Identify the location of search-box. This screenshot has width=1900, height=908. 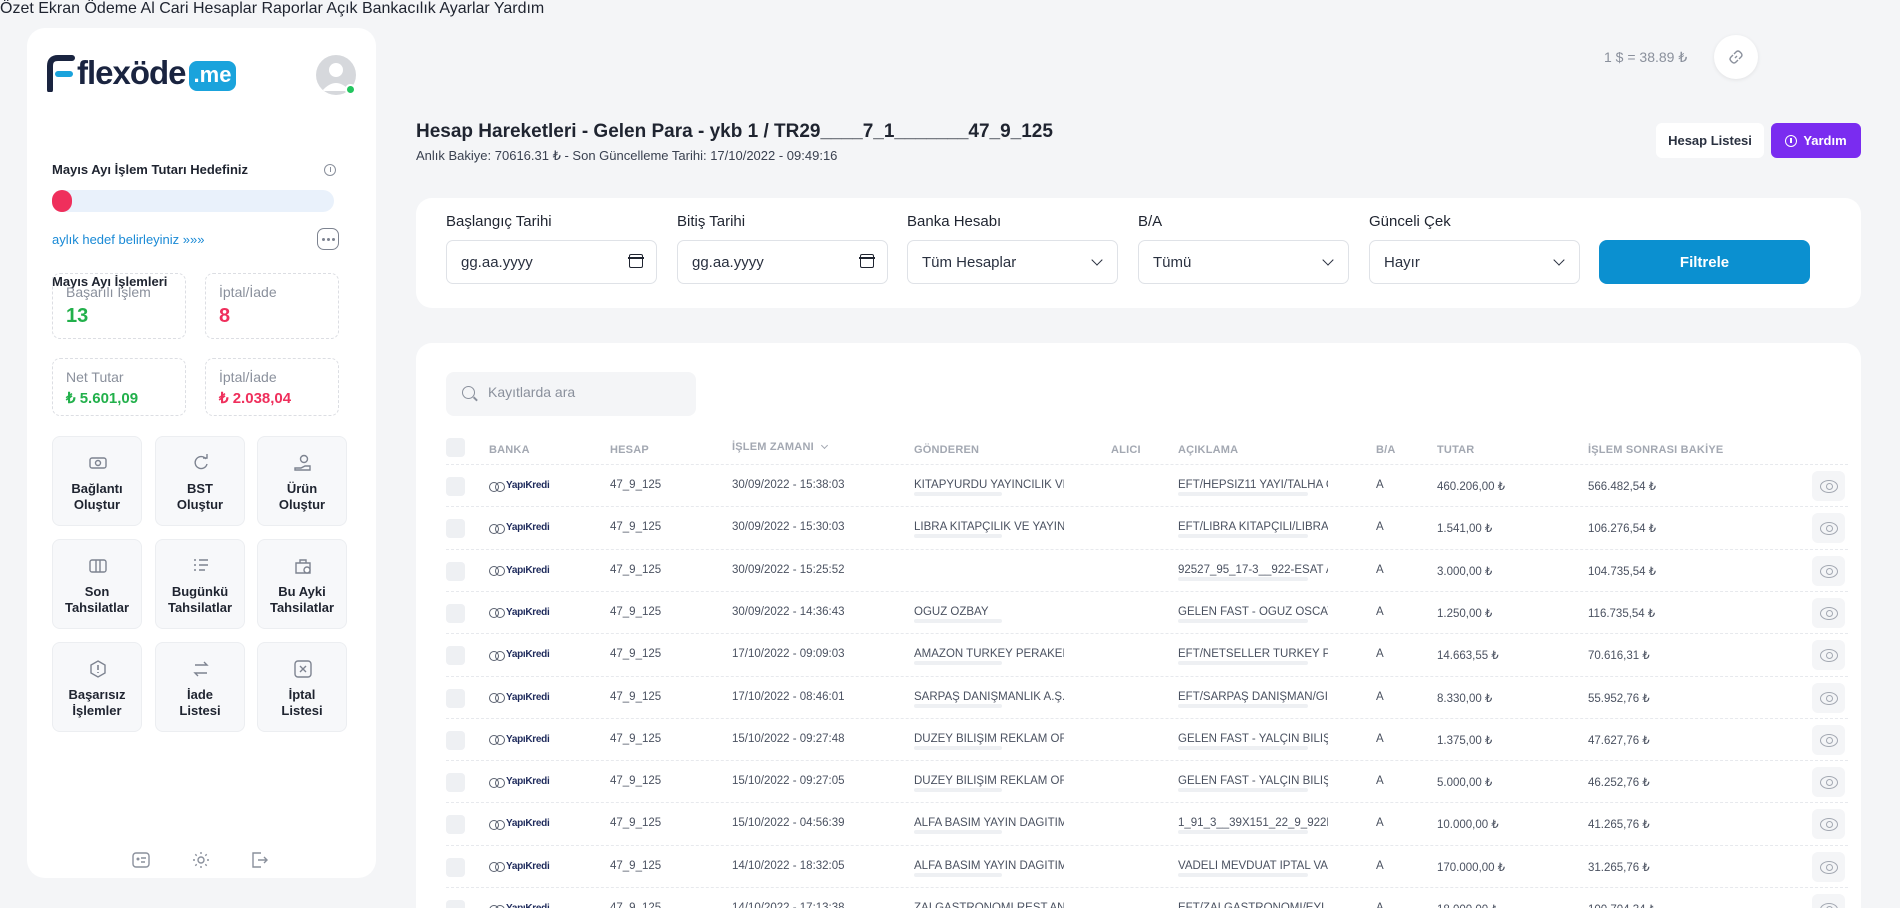
(571, 394).